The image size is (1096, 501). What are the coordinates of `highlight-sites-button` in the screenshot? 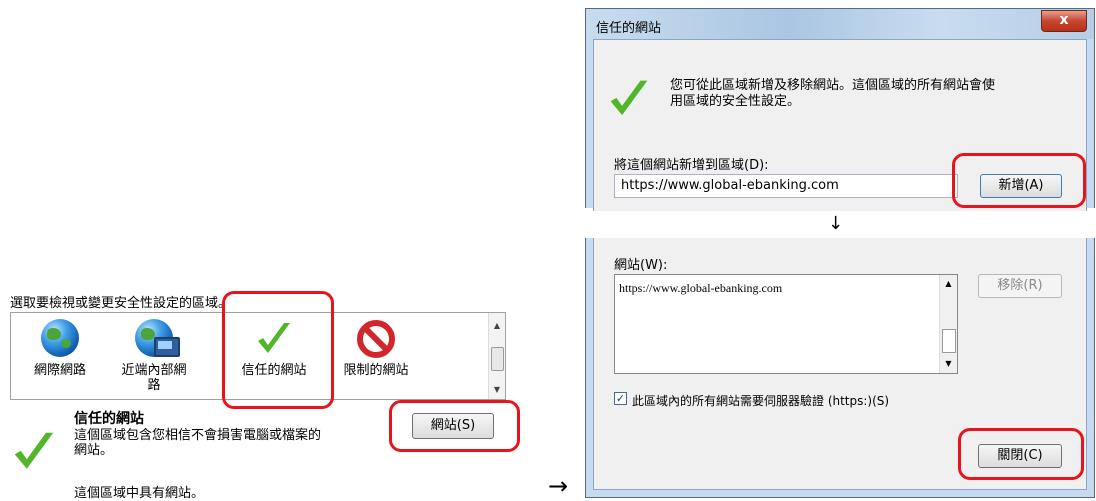 It's located at (454, 426).